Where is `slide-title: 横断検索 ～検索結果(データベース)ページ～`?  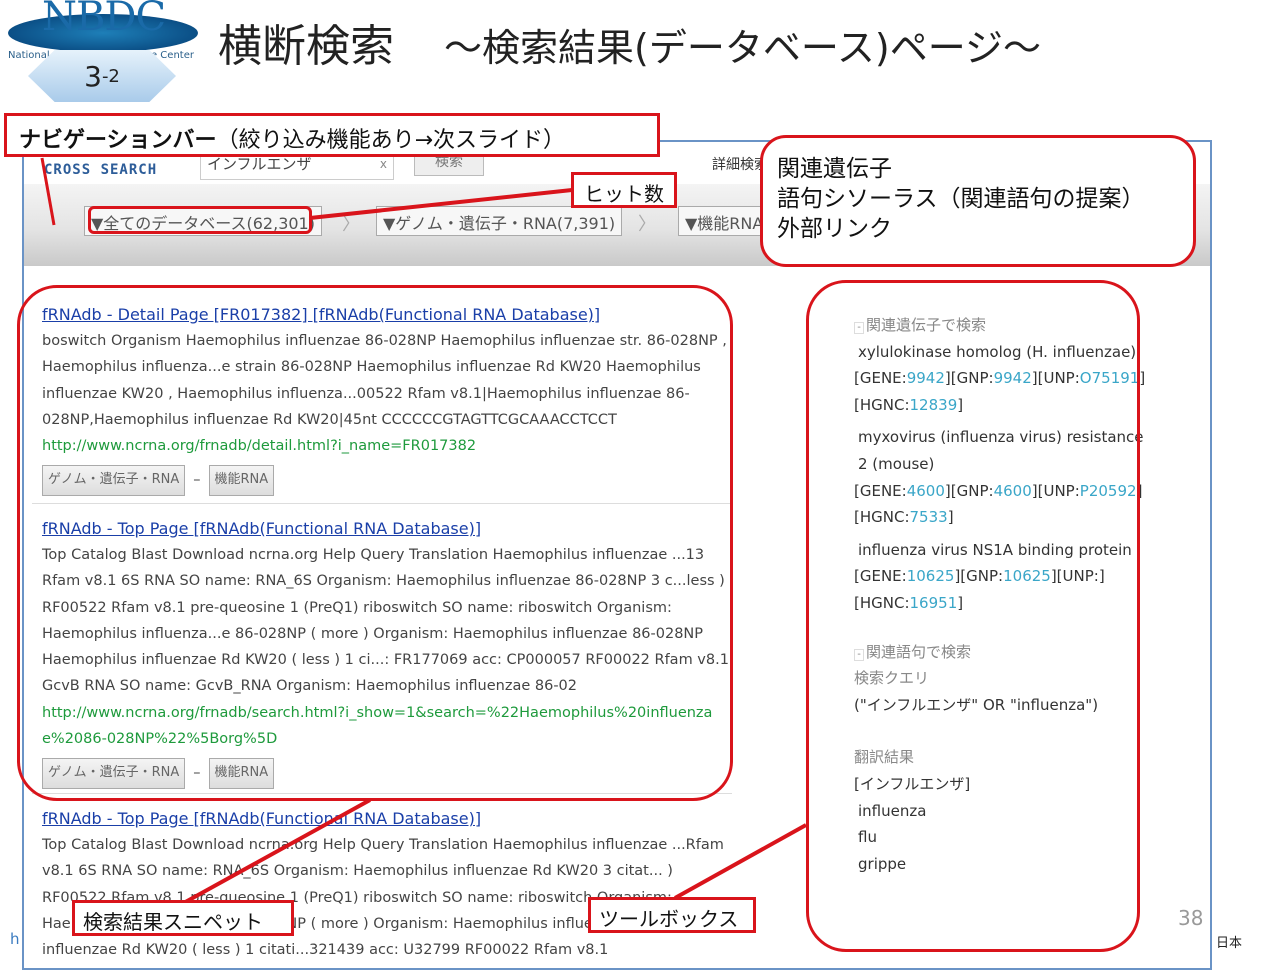 slide-title: 横断検索 ～検索結果(データベース)ページ～ is located at coordinates (629, 46).